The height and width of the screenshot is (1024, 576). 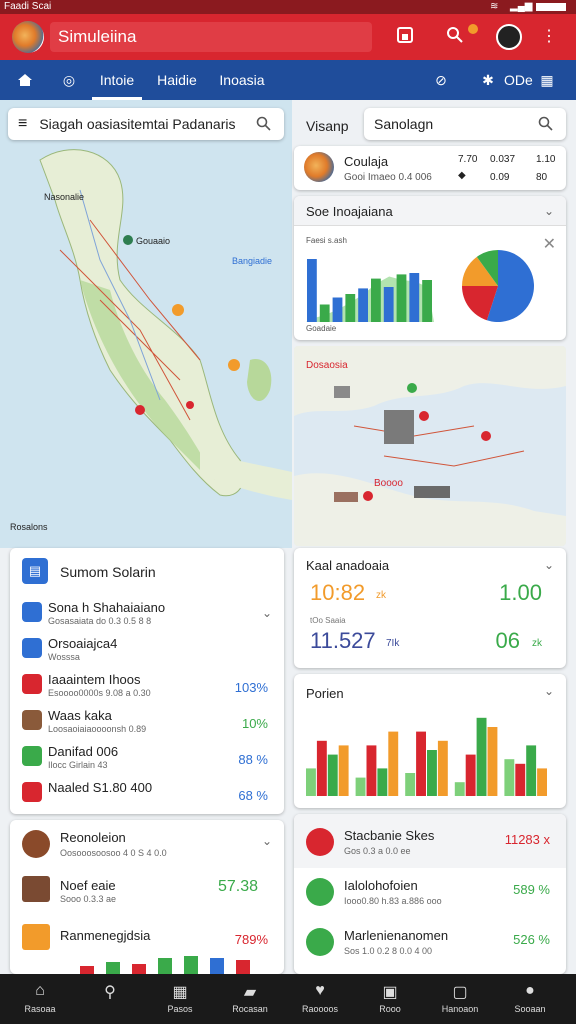 What do you see at coordinates (80, 715) in the screenshot?
I see `list-item-title: Waas kaka` at bounding box center [80, 715].